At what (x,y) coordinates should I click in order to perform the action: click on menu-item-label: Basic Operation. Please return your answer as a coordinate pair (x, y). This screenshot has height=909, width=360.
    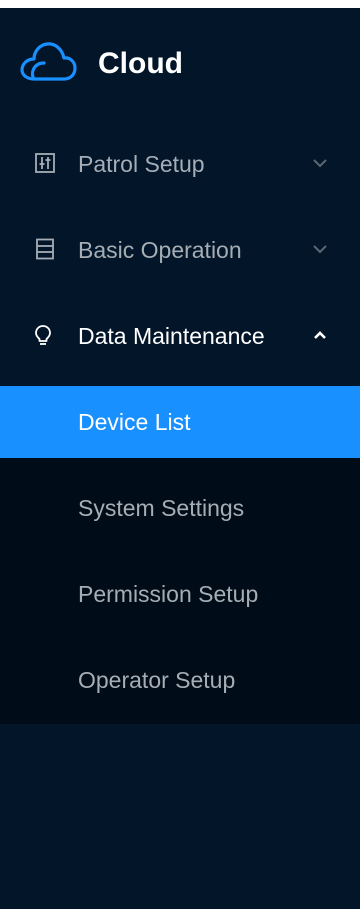
    Looking at the image, I should click on (160, 250).